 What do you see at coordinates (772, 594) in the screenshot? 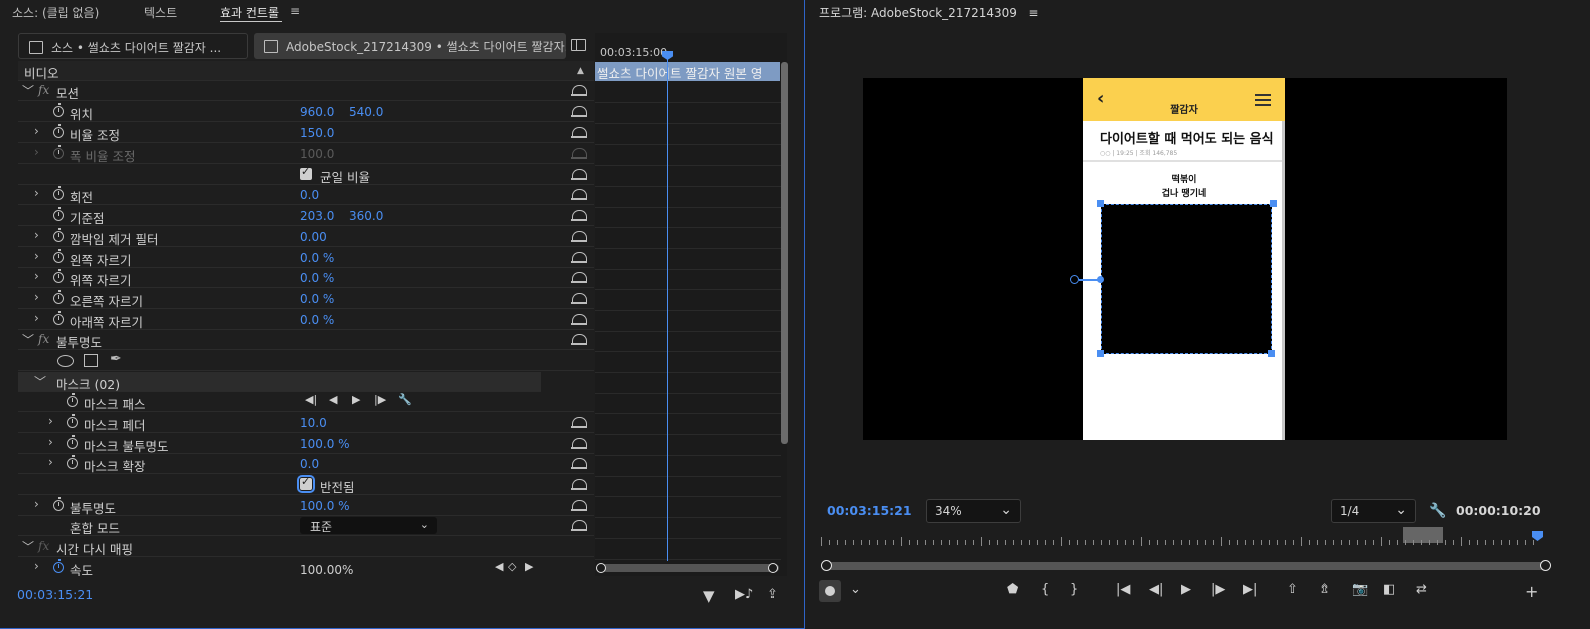
I see `export-icon: ⇪` at bounding box center [772, 594].